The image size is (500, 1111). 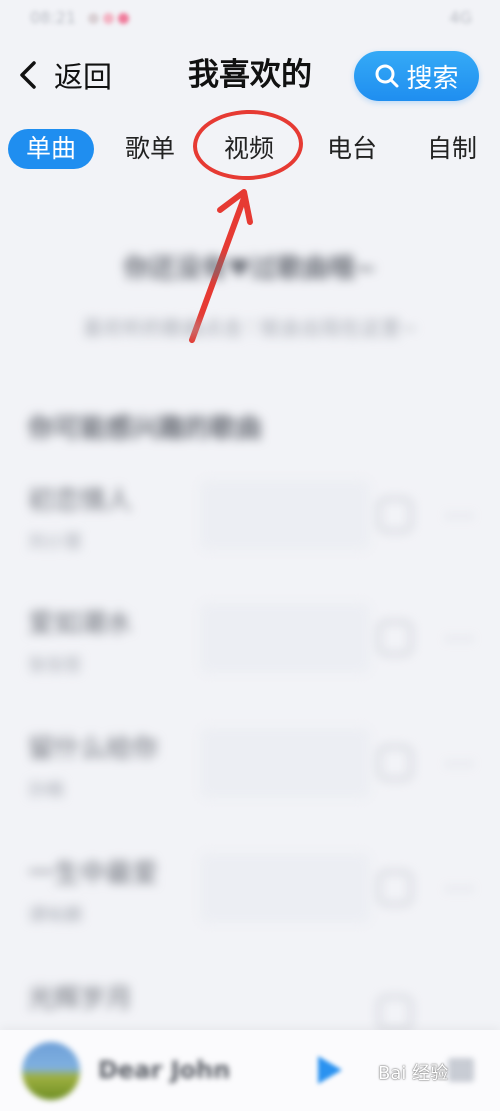 I want to click on watermark: Bai 经验, so click(x=435, y=1072).